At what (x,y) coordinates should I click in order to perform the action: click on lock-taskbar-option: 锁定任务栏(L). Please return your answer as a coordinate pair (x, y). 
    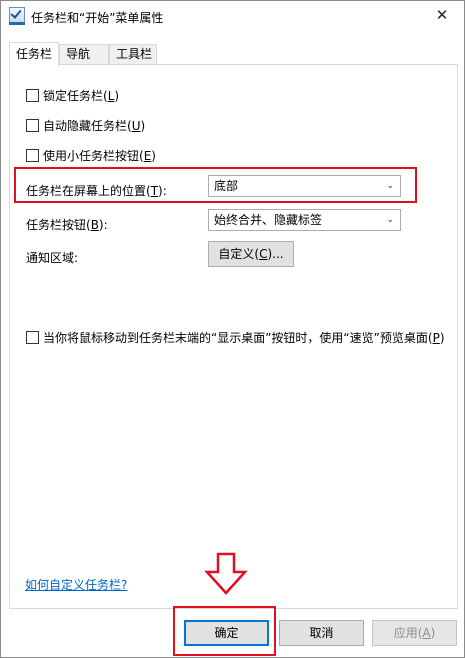
    Looking at the image, I should click on (72, 96).